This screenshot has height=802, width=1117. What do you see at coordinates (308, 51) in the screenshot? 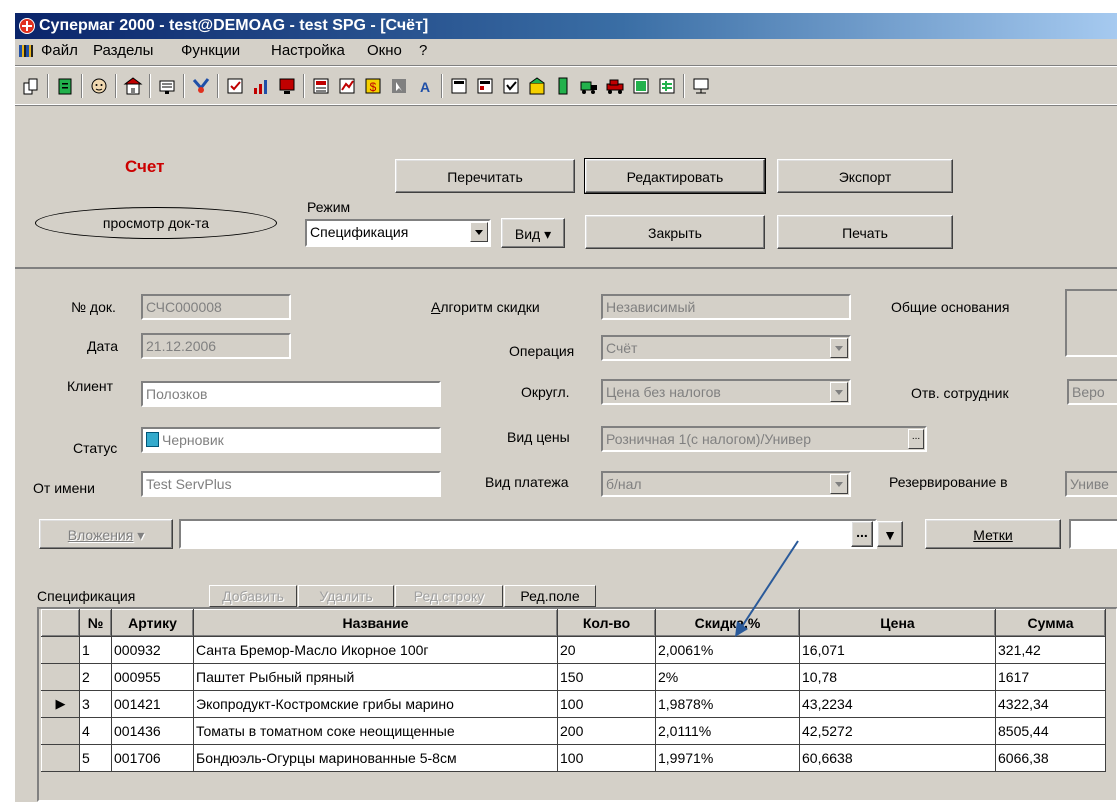
I see `menu-settings: Настройка` at bounding box center [308, 51].